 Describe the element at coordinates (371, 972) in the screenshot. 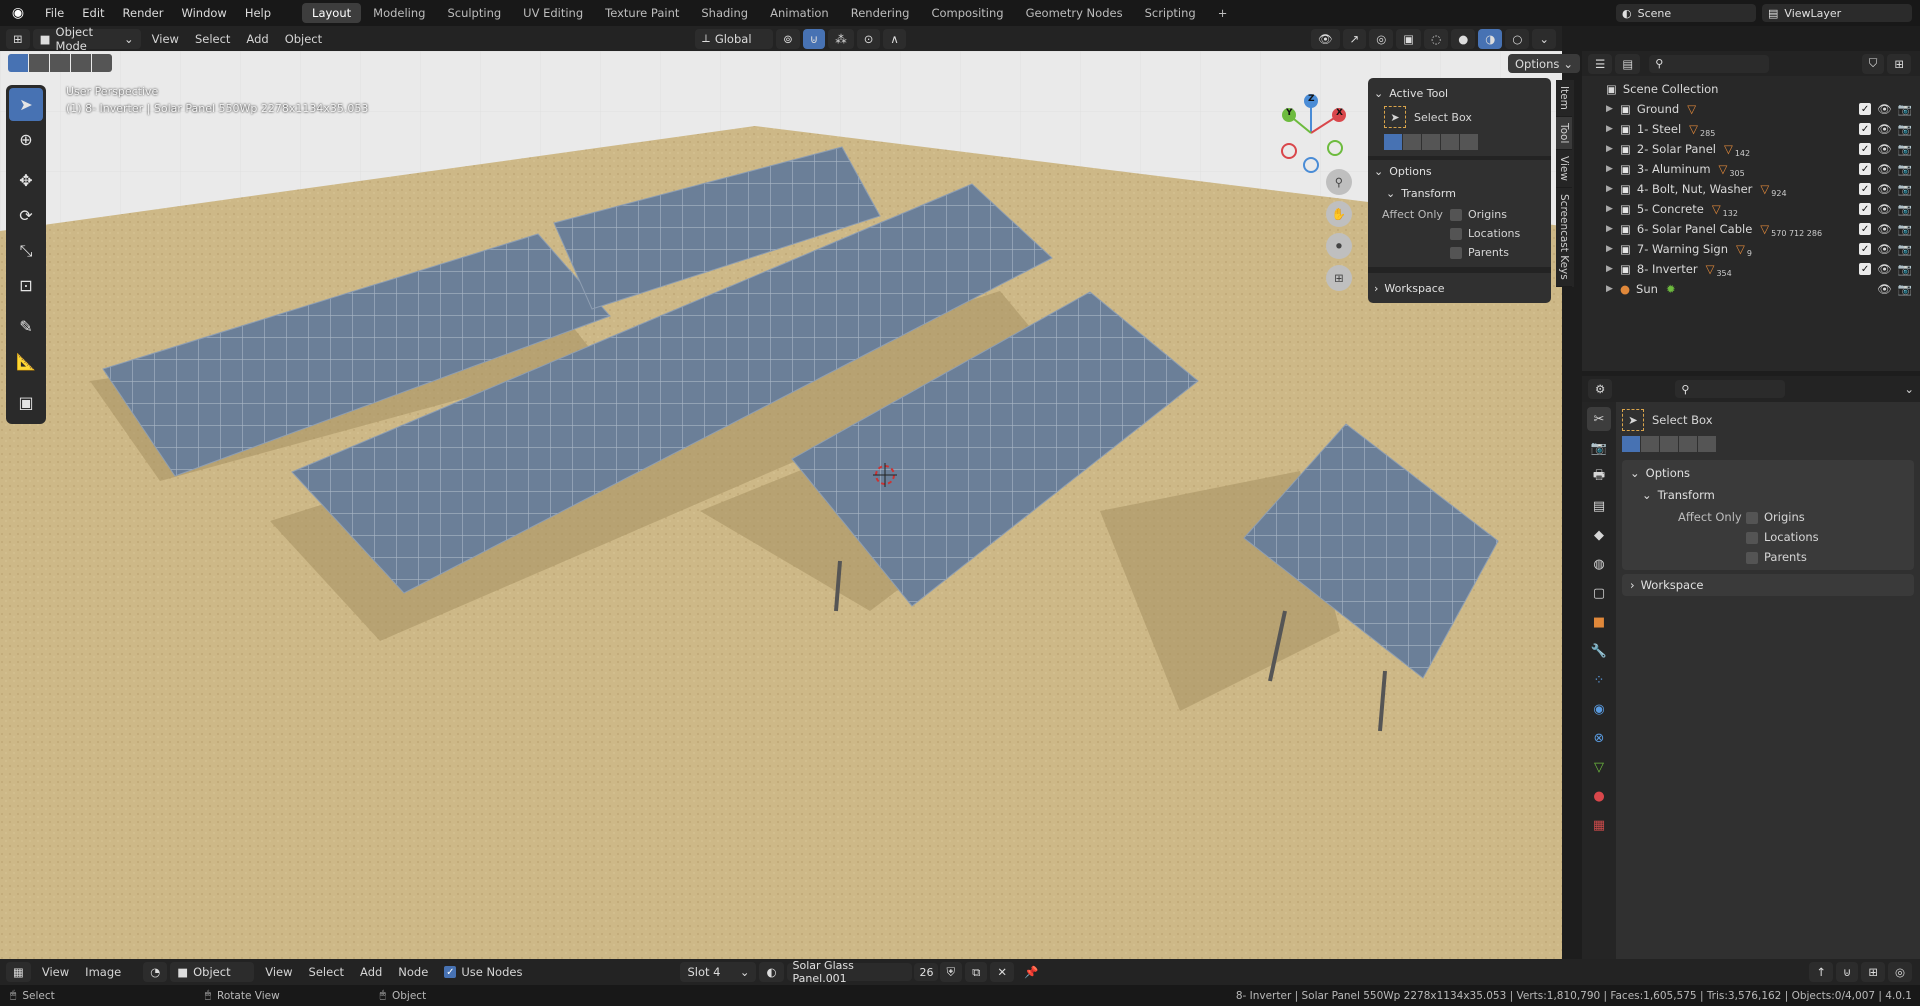

I see `node-menu-add: Add` at that location.